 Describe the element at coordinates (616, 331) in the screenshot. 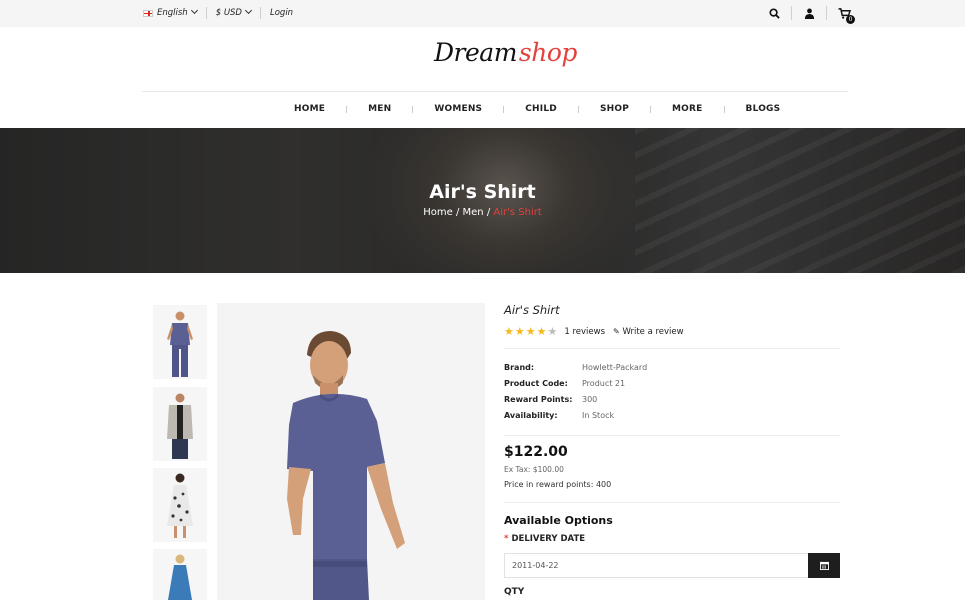

I see `pencil-icon: ✎` at that location.